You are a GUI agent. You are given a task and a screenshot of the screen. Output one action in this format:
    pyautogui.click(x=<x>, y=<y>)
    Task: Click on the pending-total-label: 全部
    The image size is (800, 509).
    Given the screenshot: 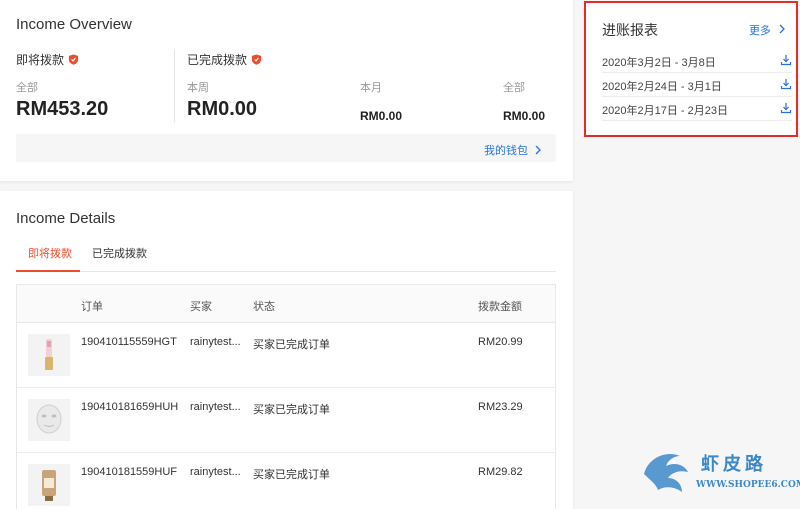 What is the action you would take?
    pyautogui.click(x=27, y=88)
    